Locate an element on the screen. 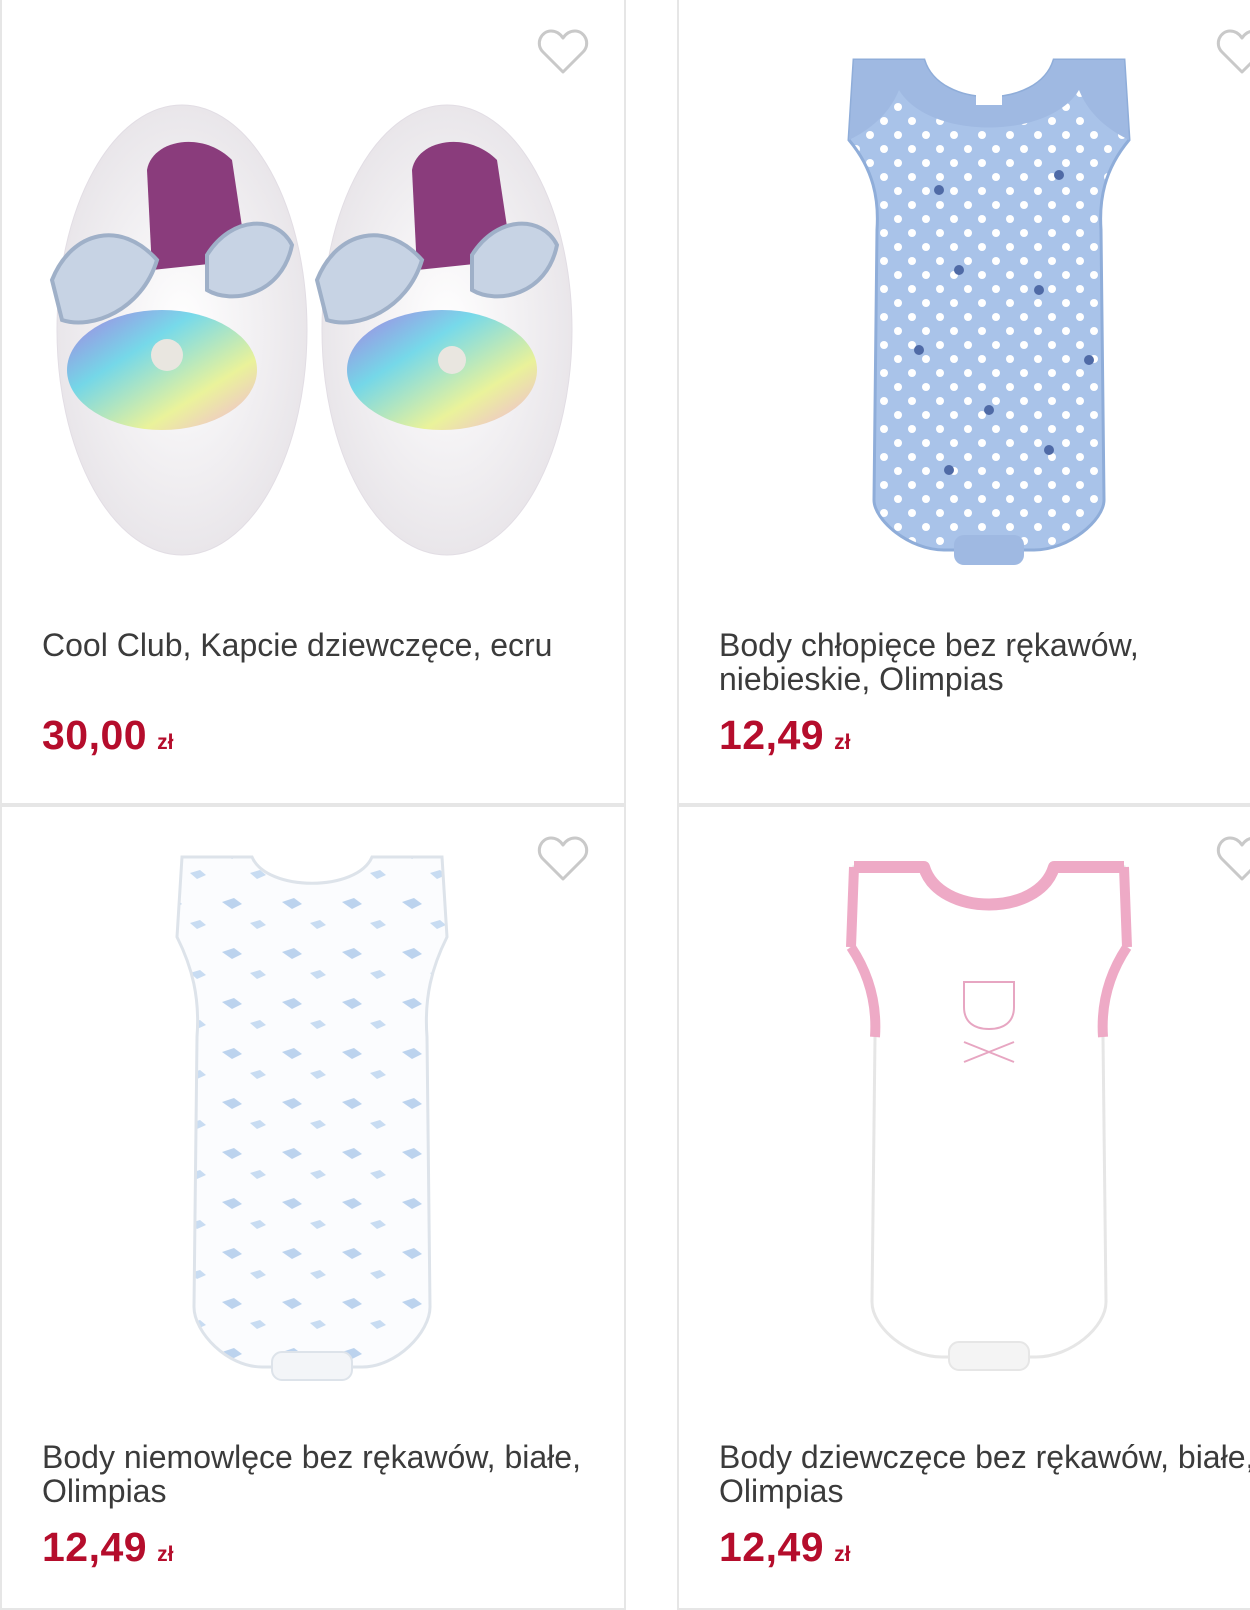  product-name: Cool Club, Kapcie dziewczęce, ecru is located at coordinates (312, 645).